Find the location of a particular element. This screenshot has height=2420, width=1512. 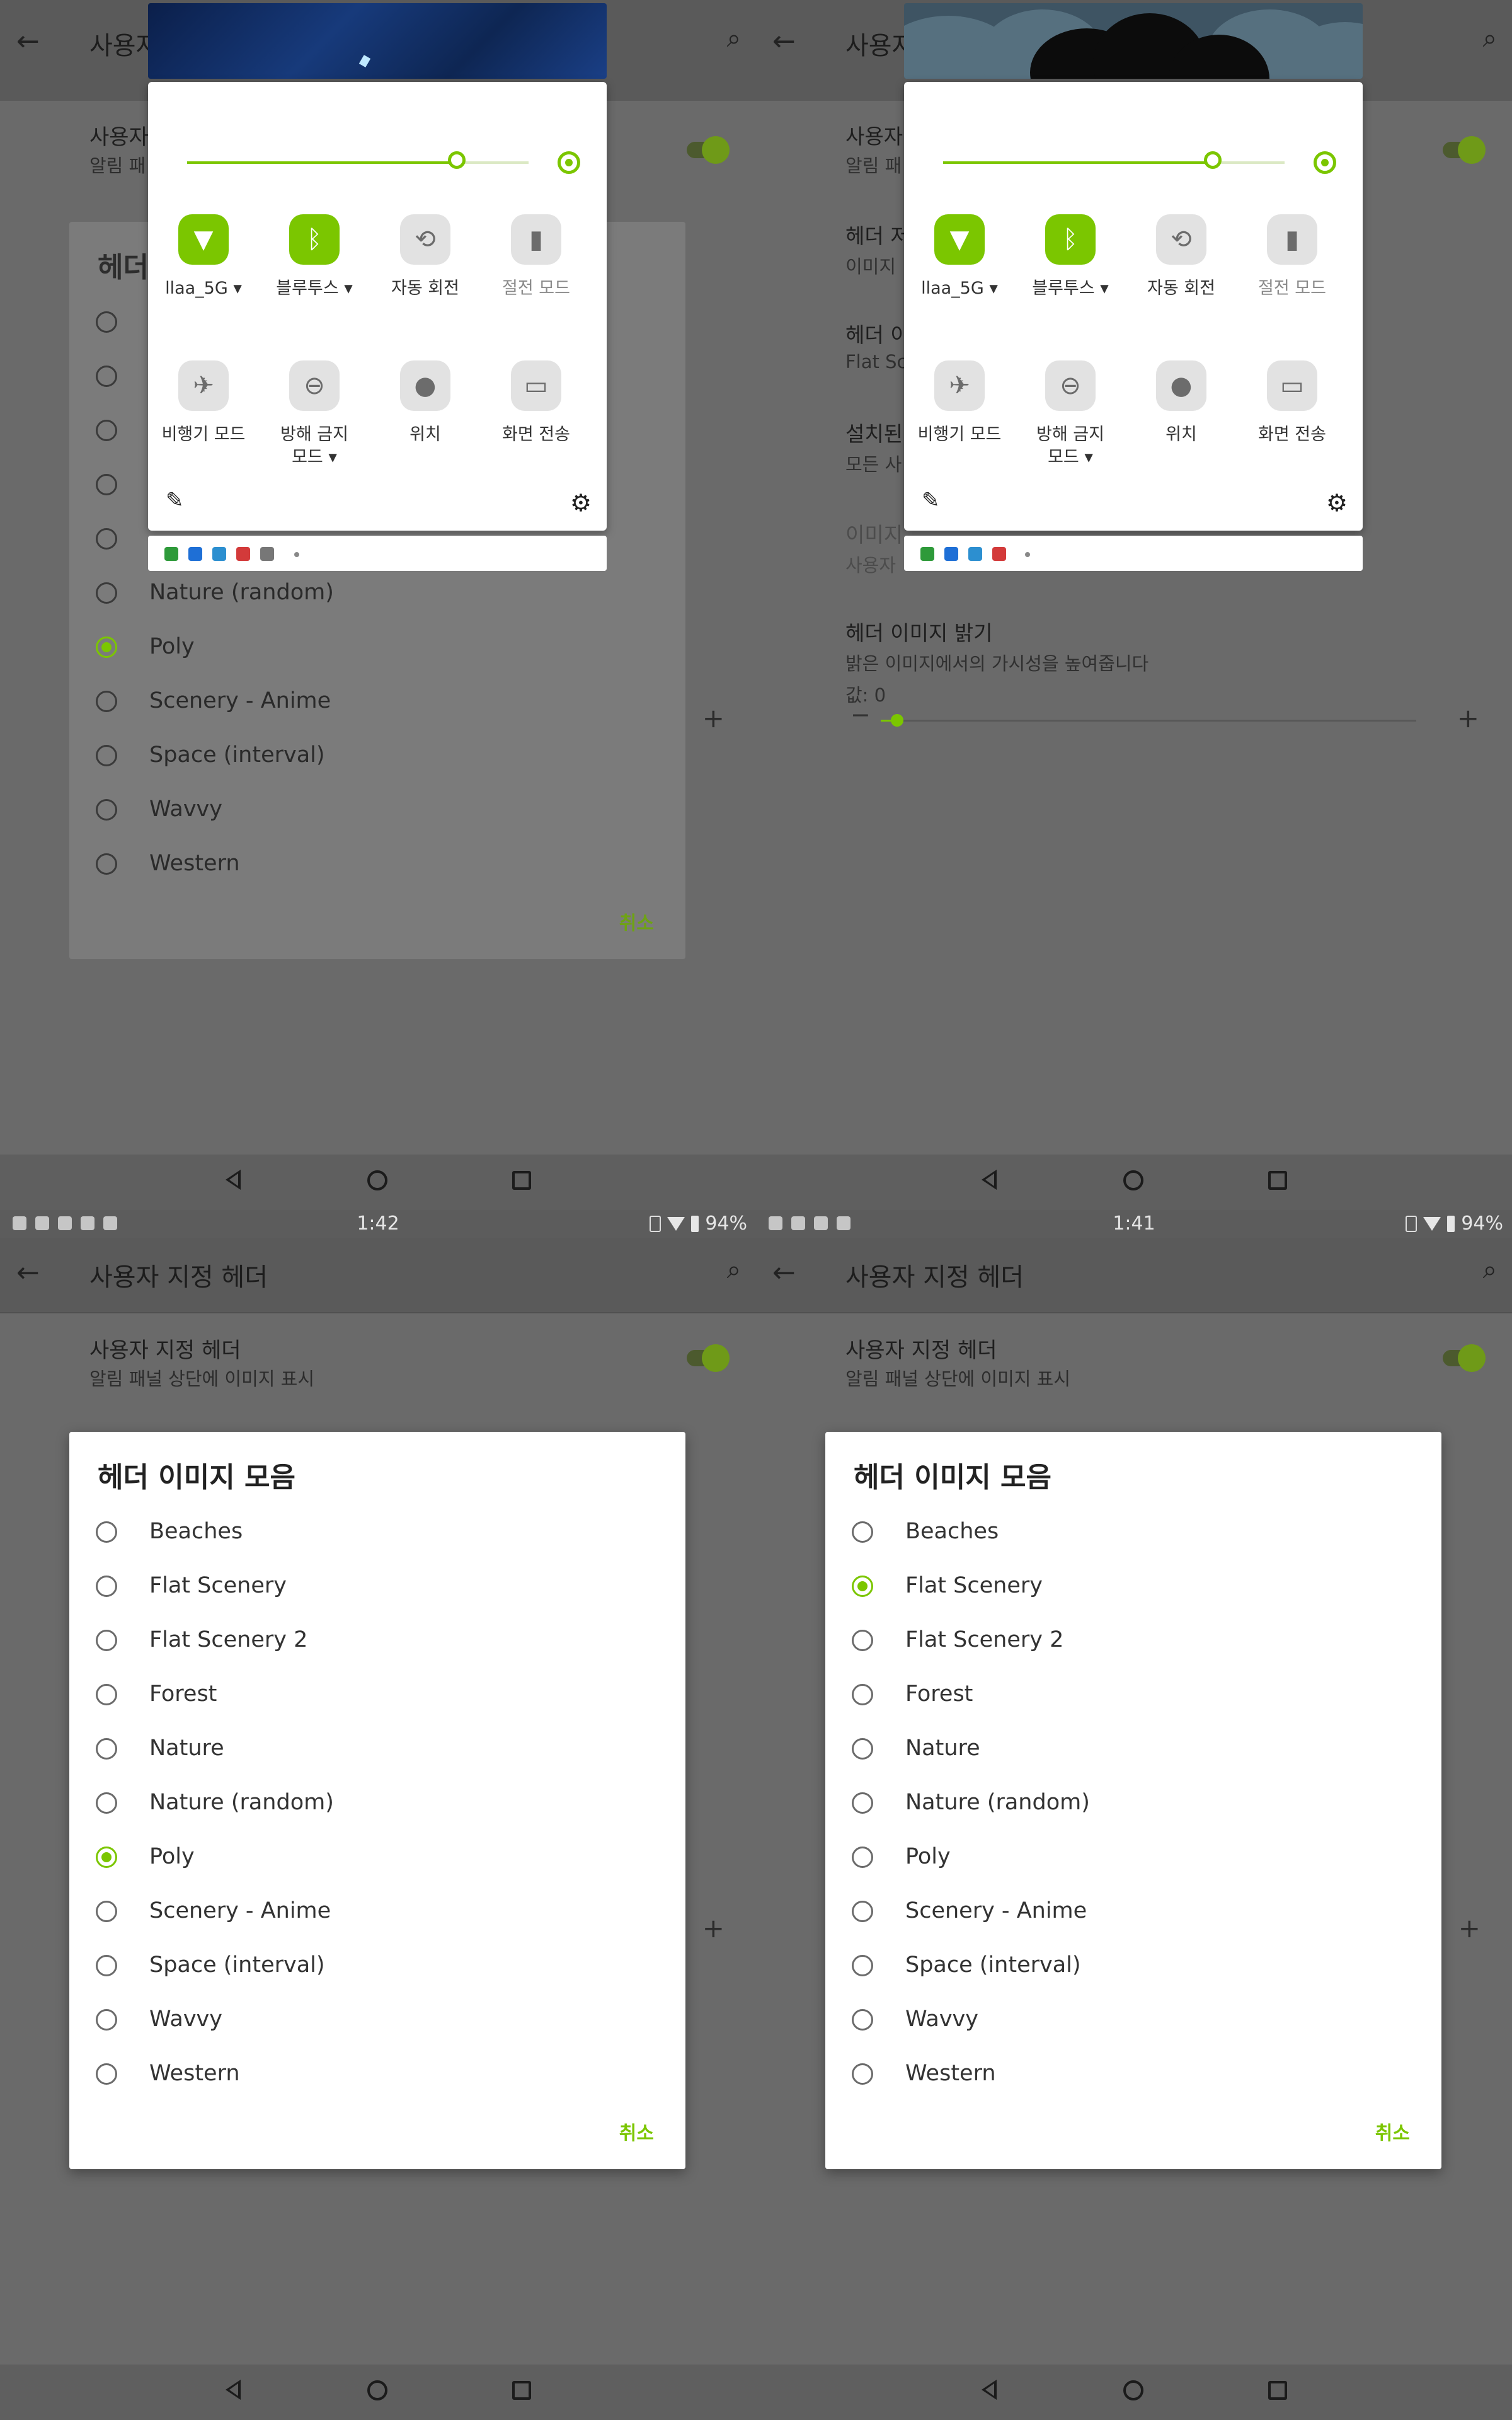

bluetooth-icon: ᛒ is located at coordinates (314, 240).